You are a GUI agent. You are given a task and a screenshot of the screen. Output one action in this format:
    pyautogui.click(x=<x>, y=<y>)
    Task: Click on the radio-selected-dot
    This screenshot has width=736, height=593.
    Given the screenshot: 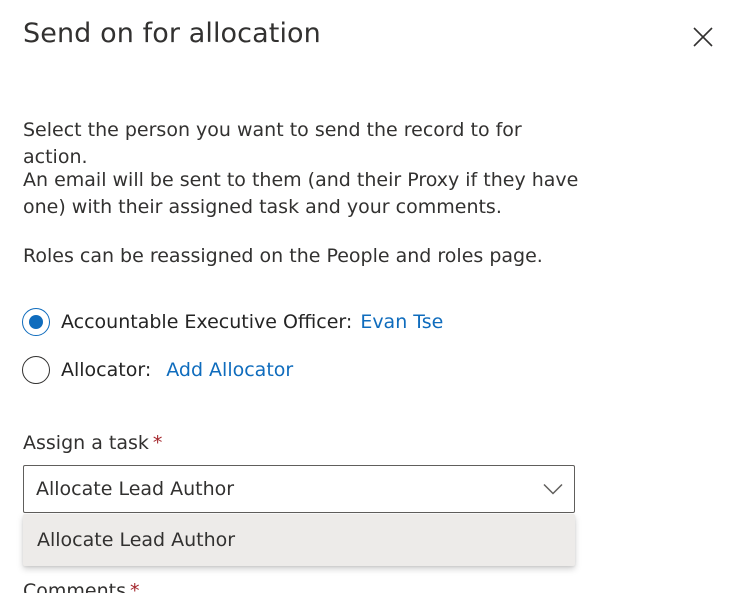 What is the action you would take?
    pyautogui.click(x=36, y=322)
    